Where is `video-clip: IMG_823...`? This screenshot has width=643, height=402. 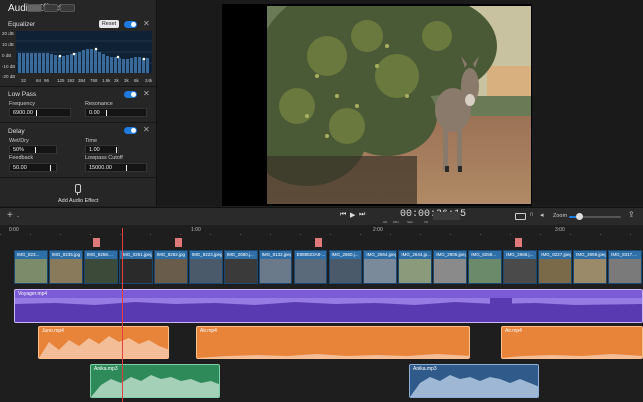 video-clip: IMG_823... is located at coordinates (31, 267).